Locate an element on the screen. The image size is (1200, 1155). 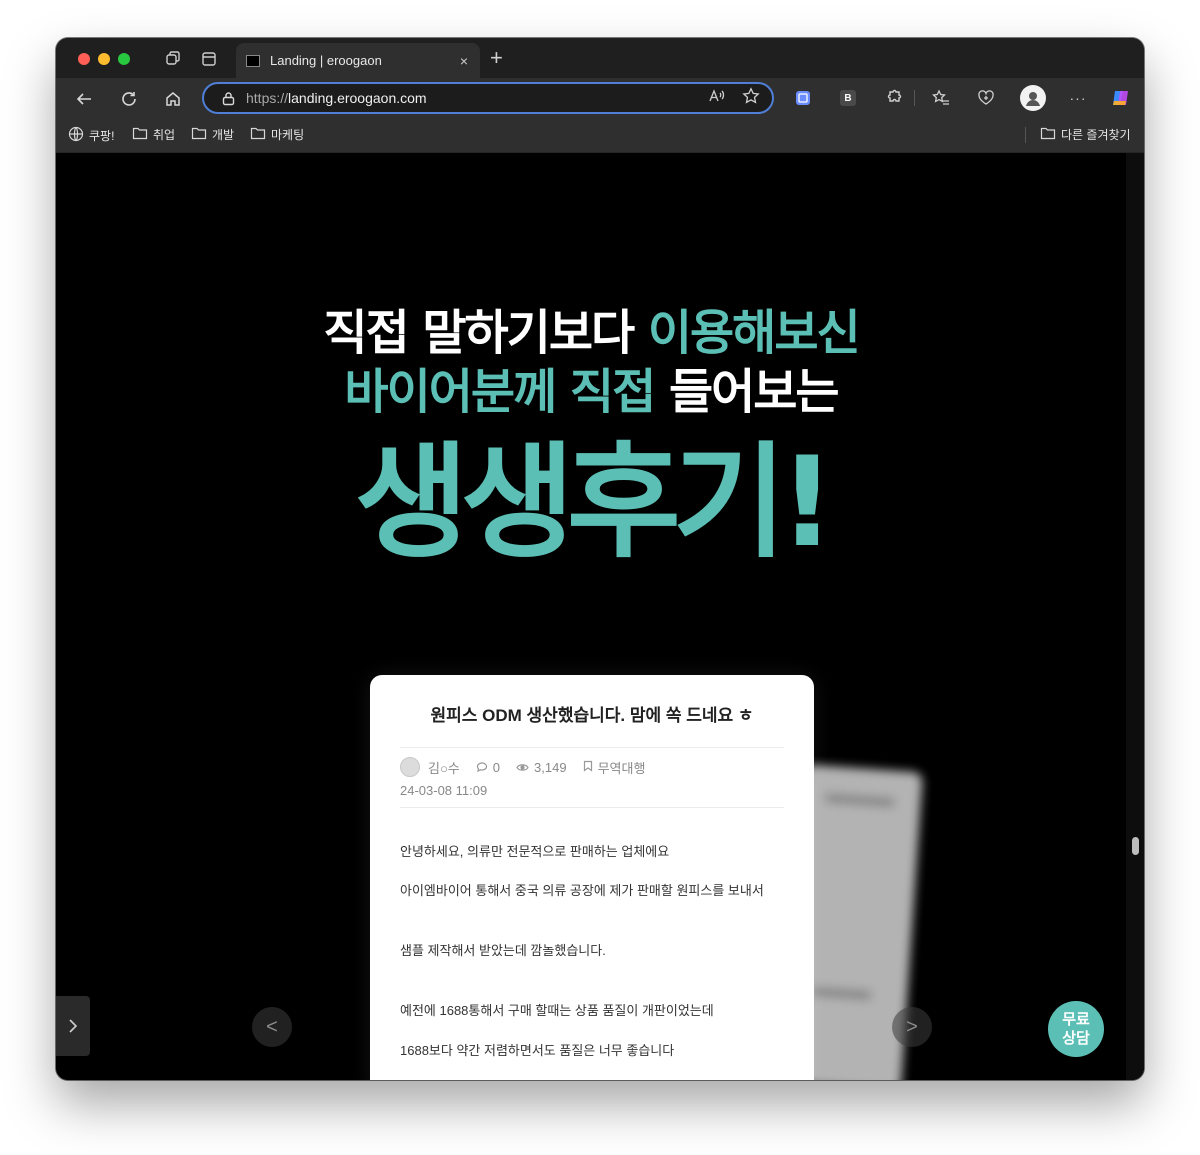
zoom-window-button is located at coordinates (124, 59).